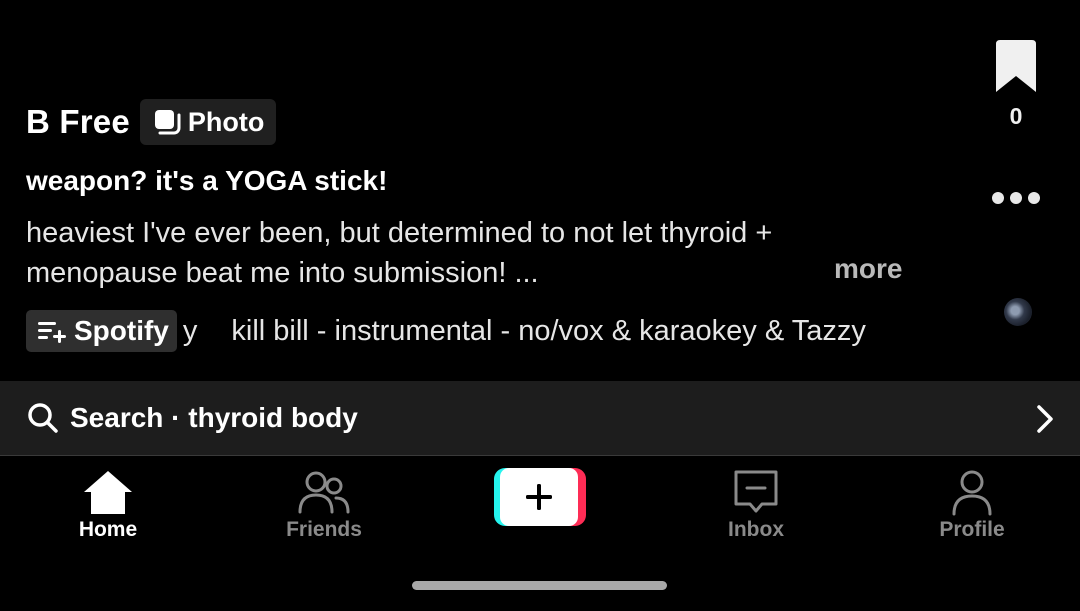 The height and width of the screenshot is (611, 1080). Describe the element at coordinates (756, 529) in the screenshot. I see `nav-inbox-label: Inbox` at that location.